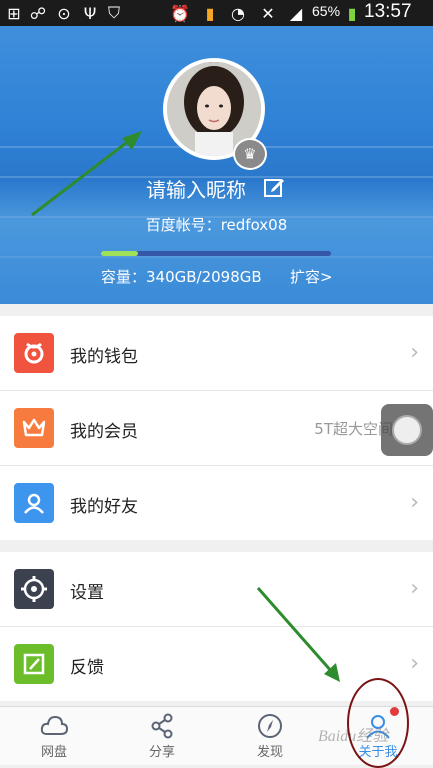 This screenshot has width=433, height=768. Describe the element at coordinates (181, 277) in the screenshot. I see `storage-label: 容量：340GB/2098GB` at that location.